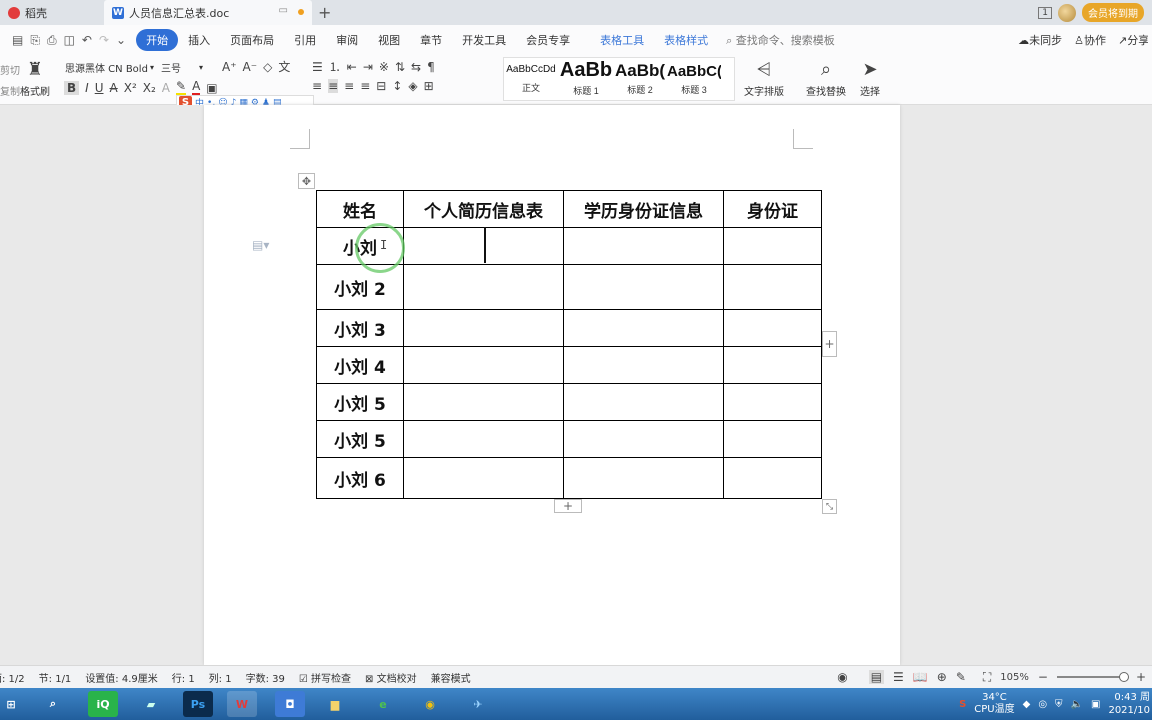  Describe the element at coordinates (876, 677) in the screenshot. I see `page-view-icon: ▤` at that location.